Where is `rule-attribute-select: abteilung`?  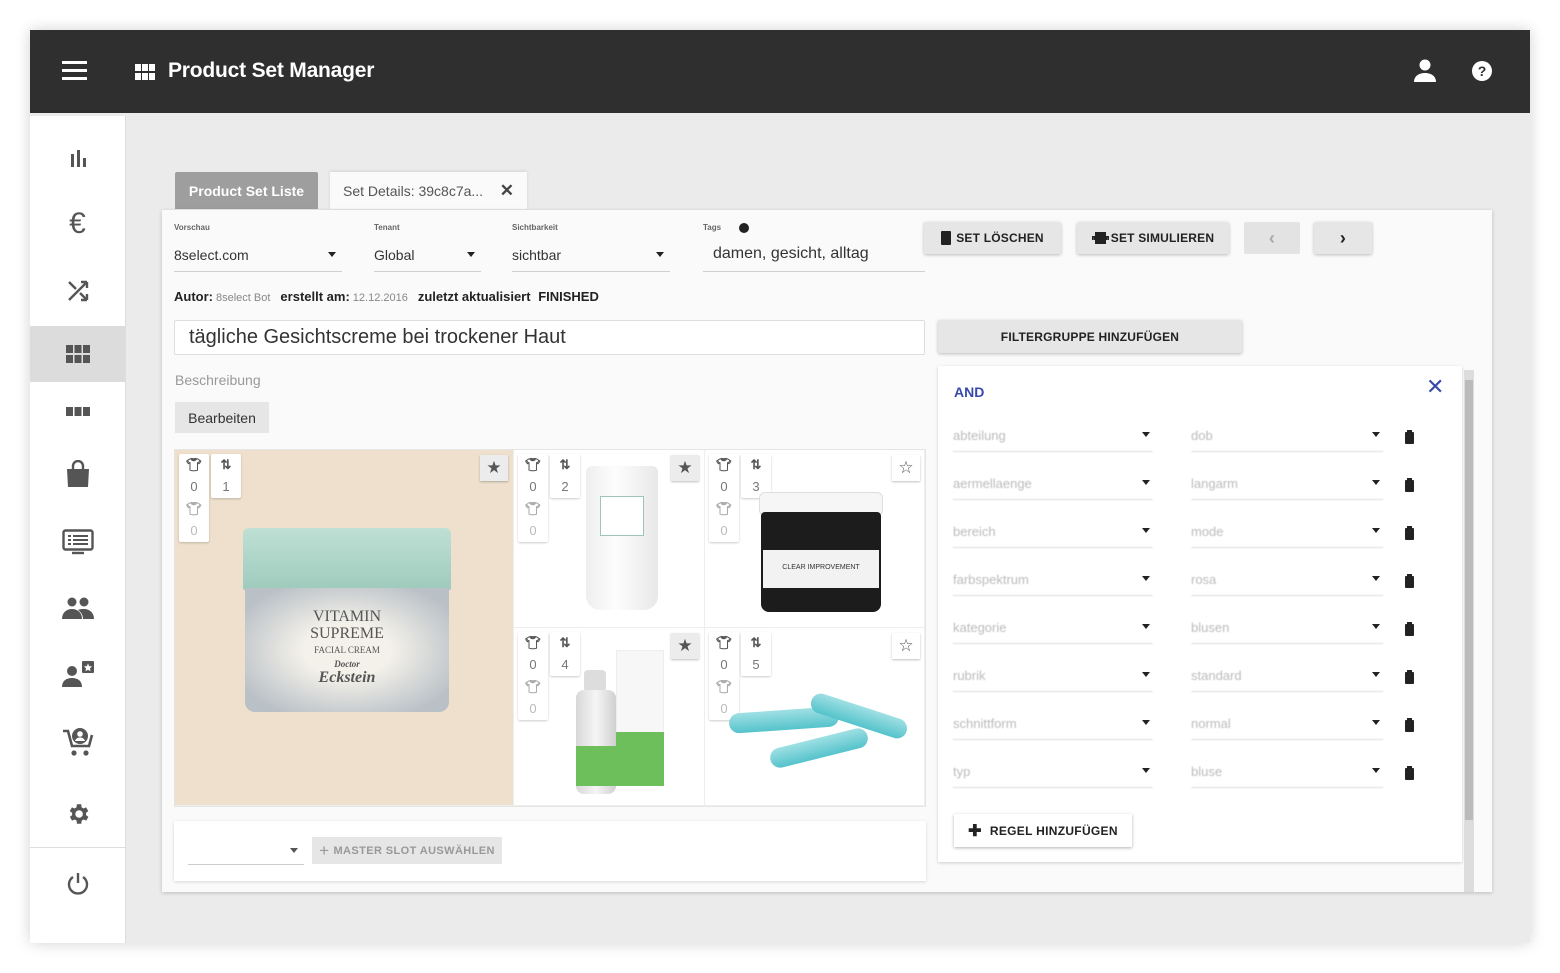 rule-attribute-select: abteilung is located at coordinates (1053, 440).